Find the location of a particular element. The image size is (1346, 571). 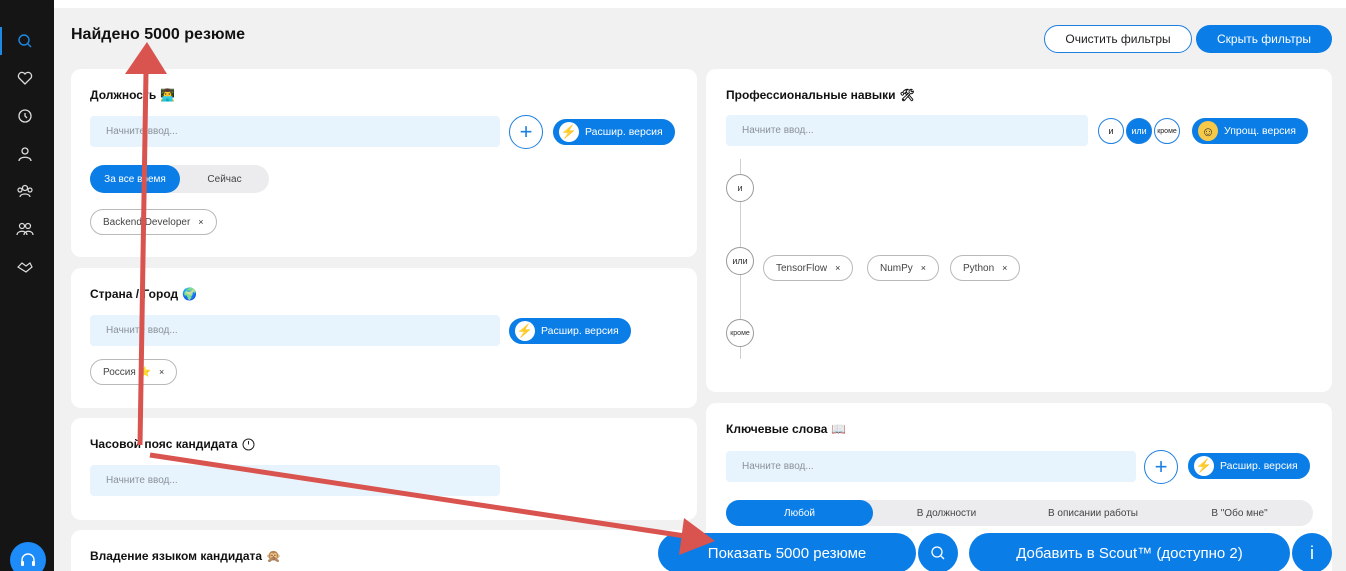

position-tag-label: Backend Developer is located at coordinates (147, 222).